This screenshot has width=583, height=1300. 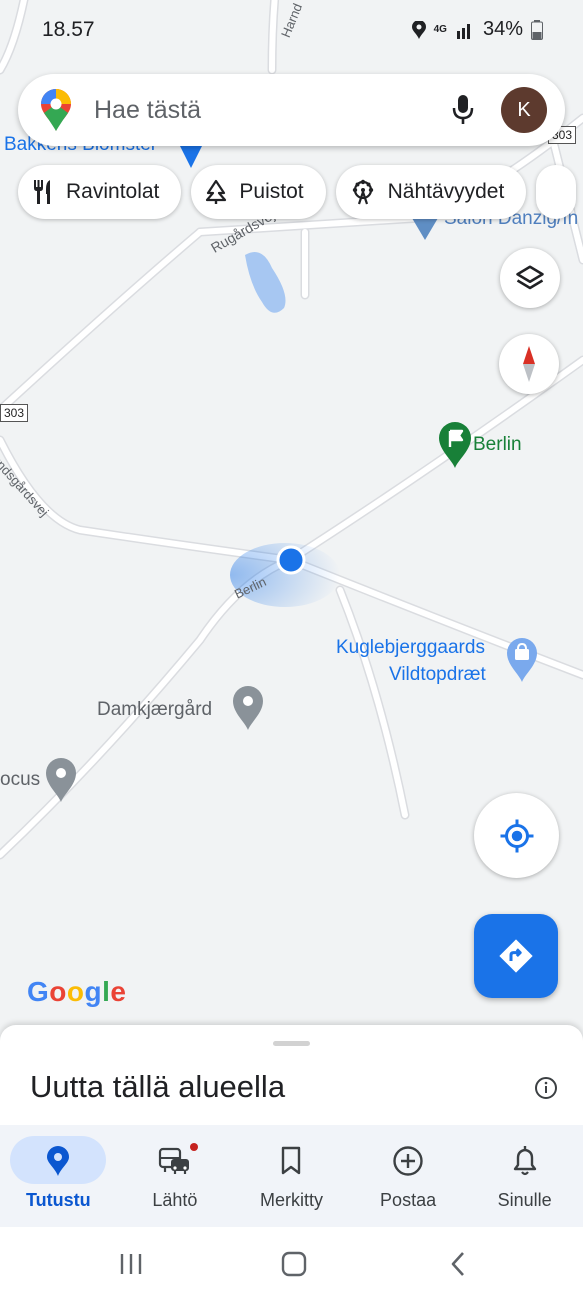 I want to click on place-pin-ocus-icon, so click(x=61, y=780).